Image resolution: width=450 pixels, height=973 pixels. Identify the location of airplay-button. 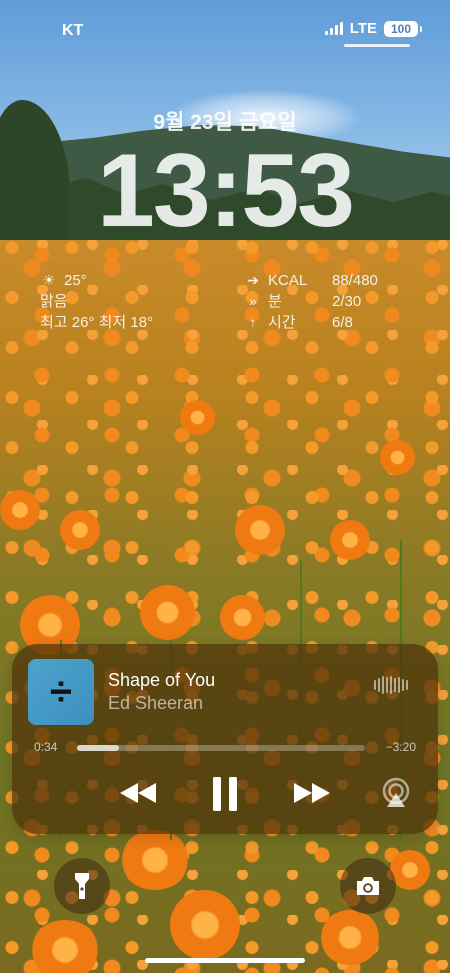
(396, 795).